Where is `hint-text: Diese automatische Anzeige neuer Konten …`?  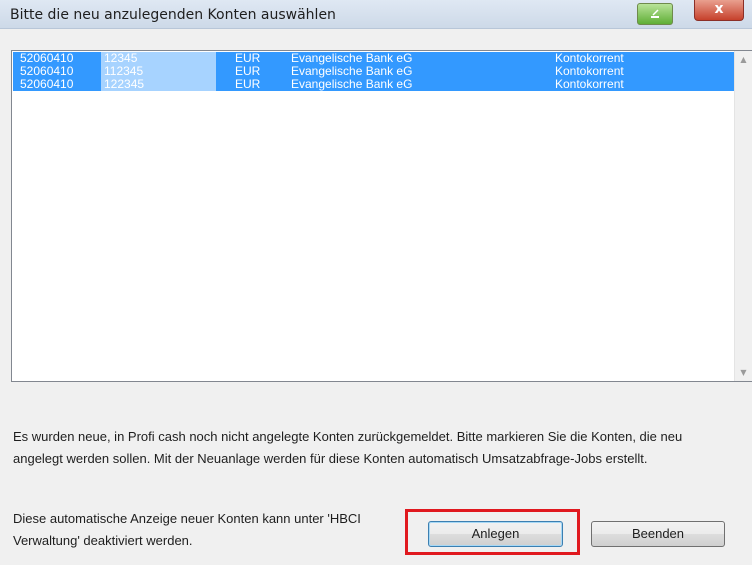 hint-text: Diese automatische Anzeige neuer Konten … is located at coordinates (187, 529).